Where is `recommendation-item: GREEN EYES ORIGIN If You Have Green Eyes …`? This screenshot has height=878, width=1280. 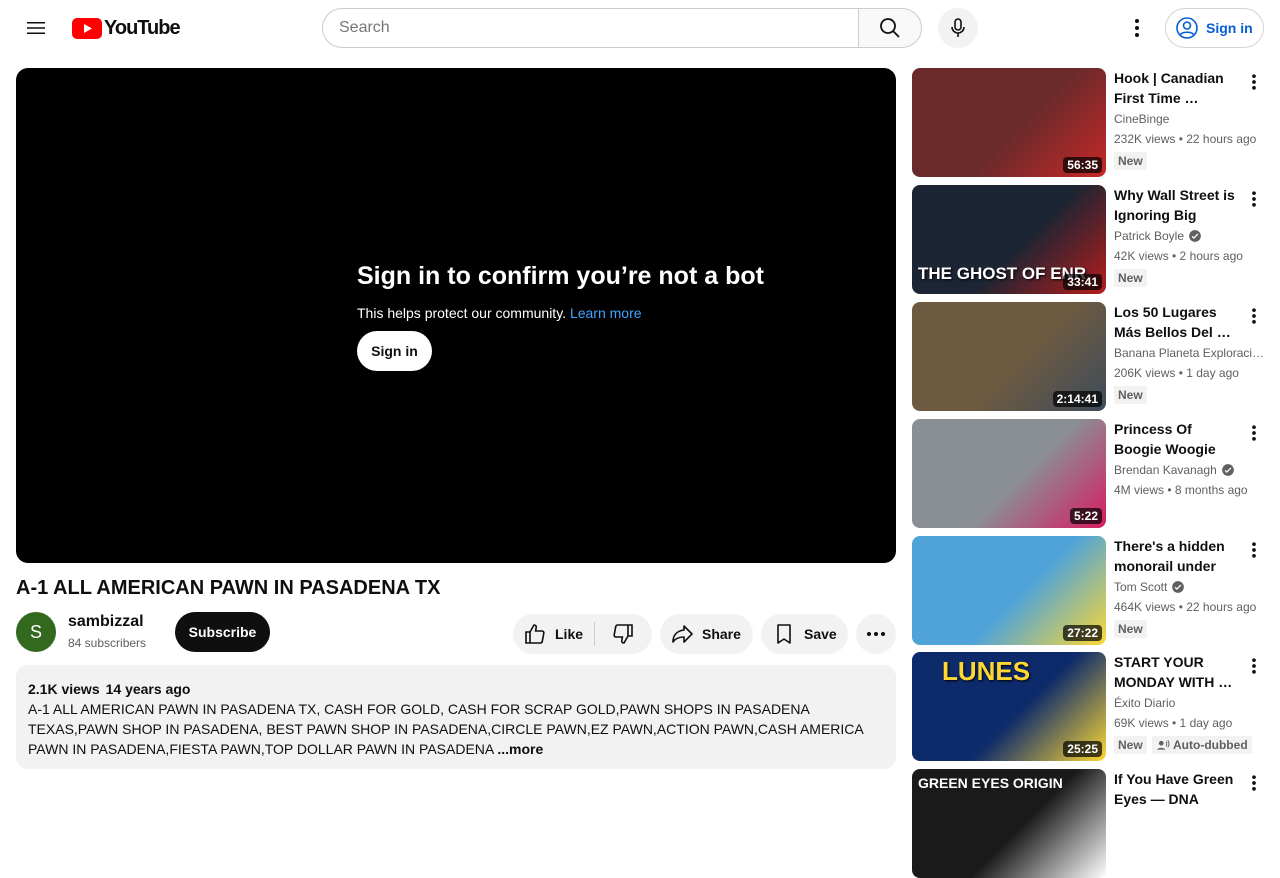 recommendation-item: GREEN EYES ORIGIN If You Have Green Eyes … is located at coordinates (1090, 823).